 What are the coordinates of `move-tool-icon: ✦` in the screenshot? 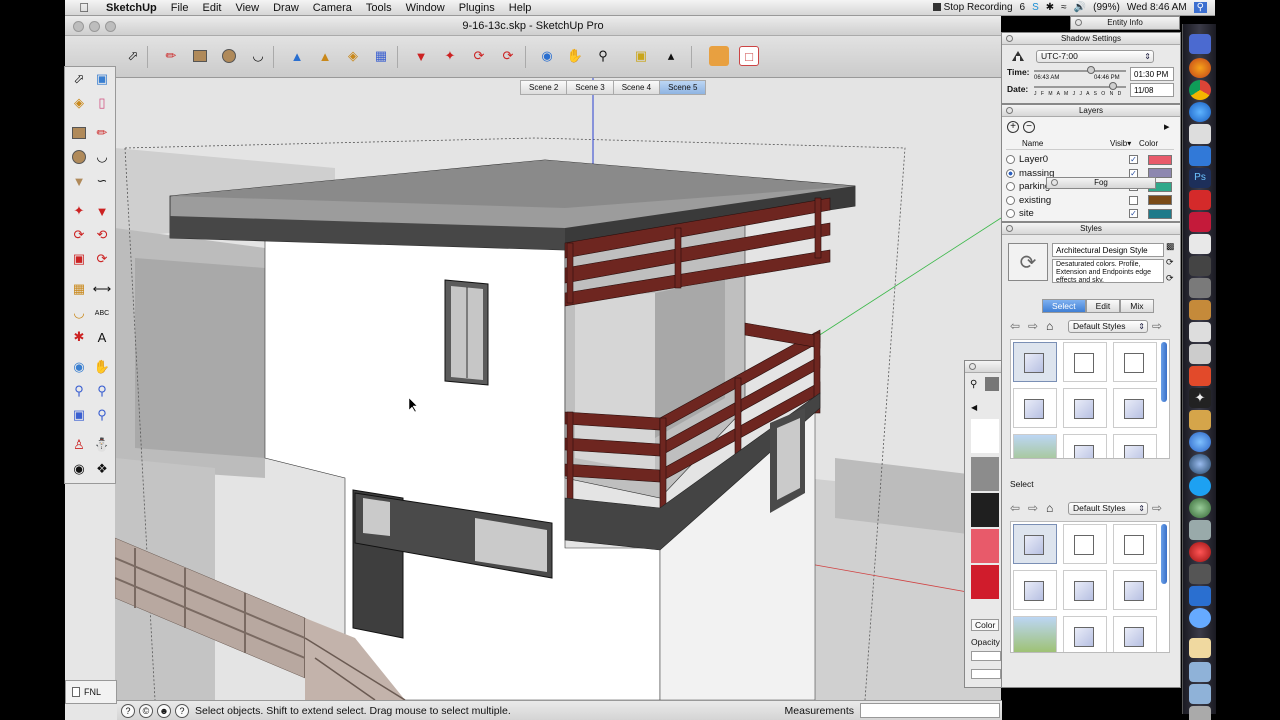 It's located at (450, 56).